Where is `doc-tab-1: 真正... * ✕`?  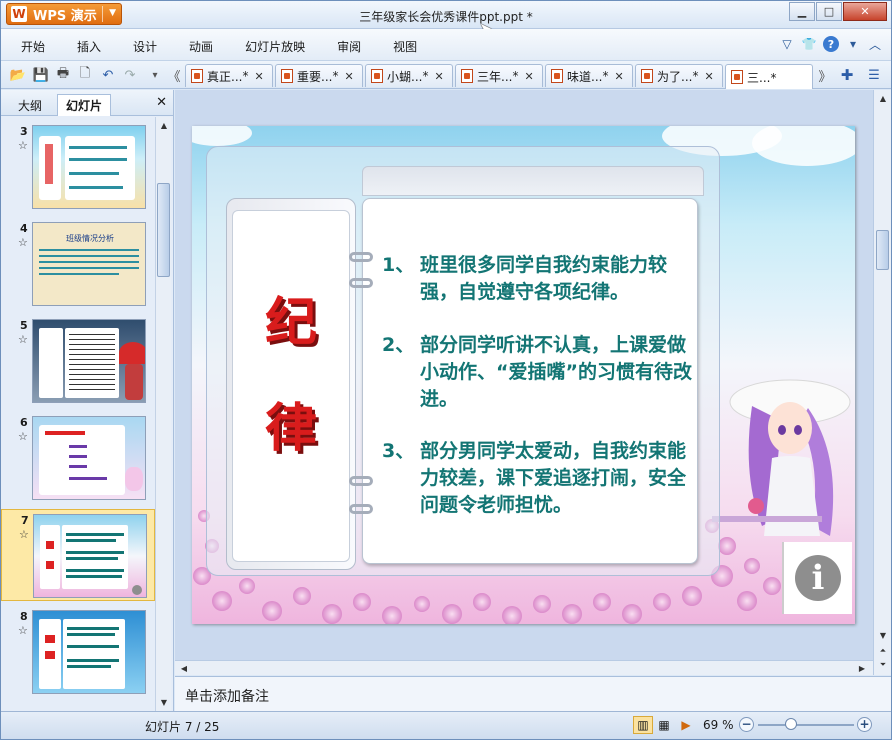 doc-tab-1: 真正... * ✕ is located at coordinates (229, 75).